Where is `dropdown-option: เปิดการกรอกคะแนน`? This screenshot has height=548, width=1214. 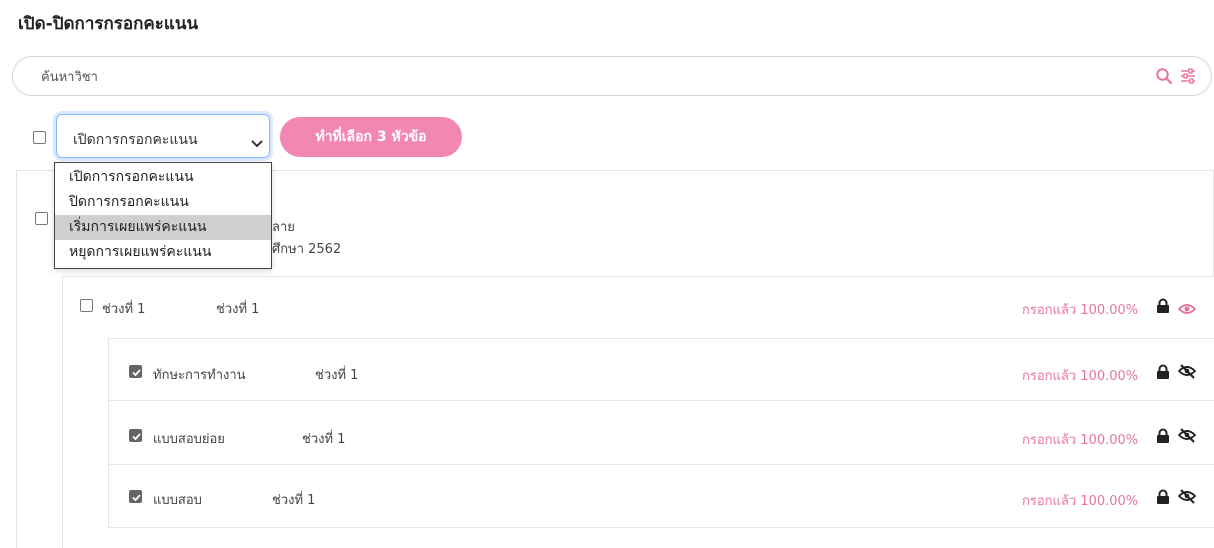
dropdown-option: เปิดการกรอกคะแนน is located at coordinates (163, 177).